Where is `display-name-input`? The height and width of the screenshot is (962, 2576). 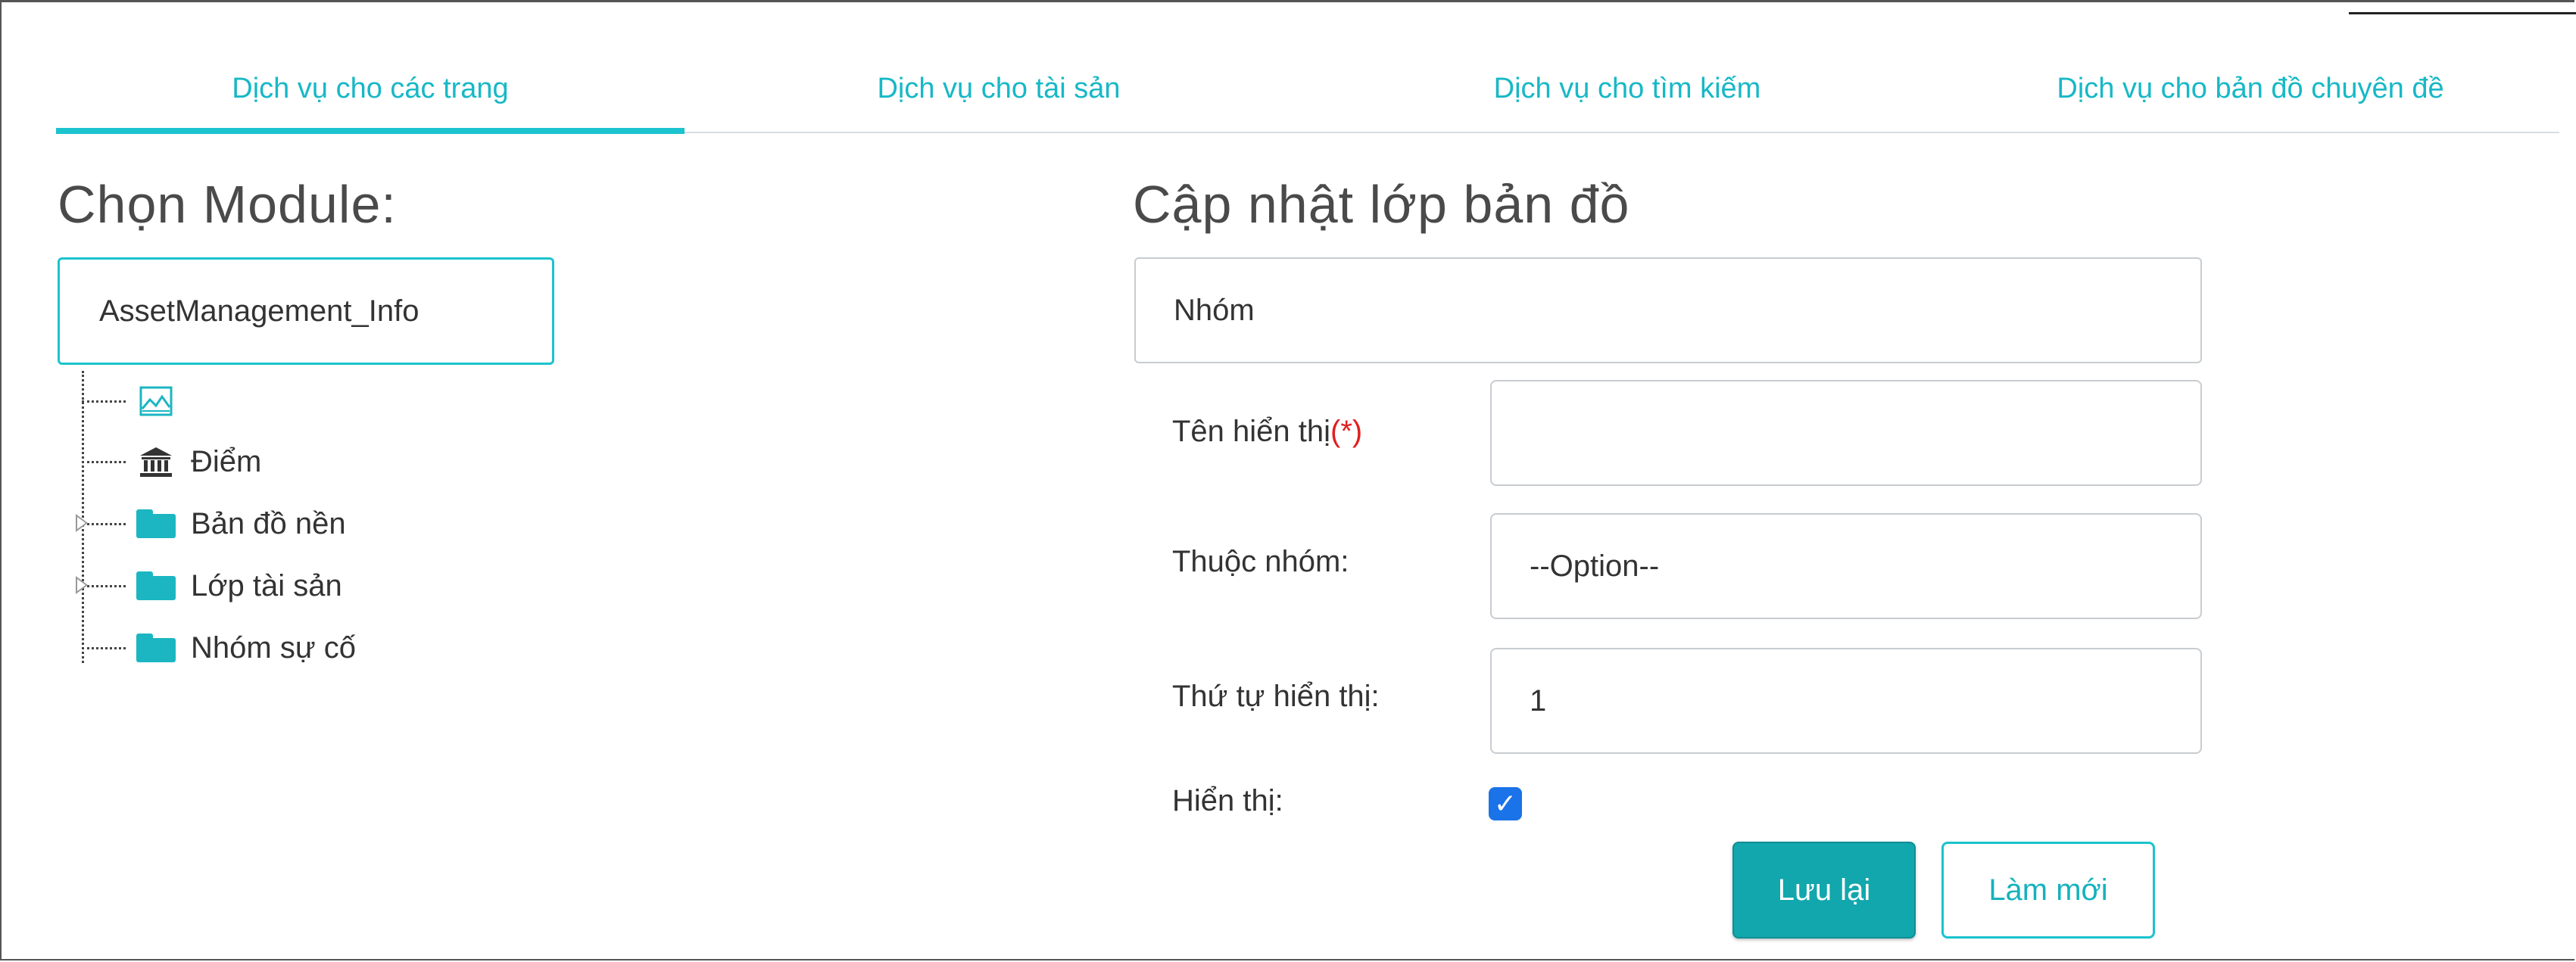 display-name-input is located at coordinates (1846, 433).